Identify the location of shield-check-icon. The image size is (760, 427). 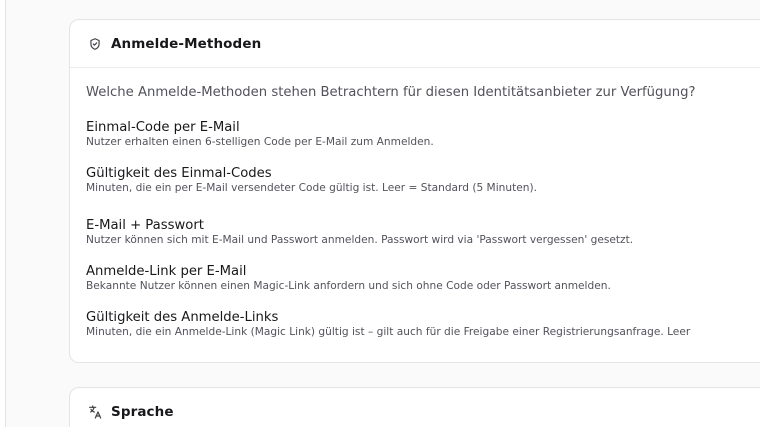
(95, 44).